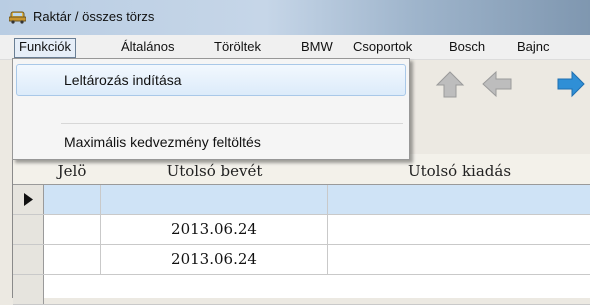 The image size is (590, 305). Describe the element at coordinates (237, 47) in the screenshot. I see `menu-toroltek: Töröltek` at that location.